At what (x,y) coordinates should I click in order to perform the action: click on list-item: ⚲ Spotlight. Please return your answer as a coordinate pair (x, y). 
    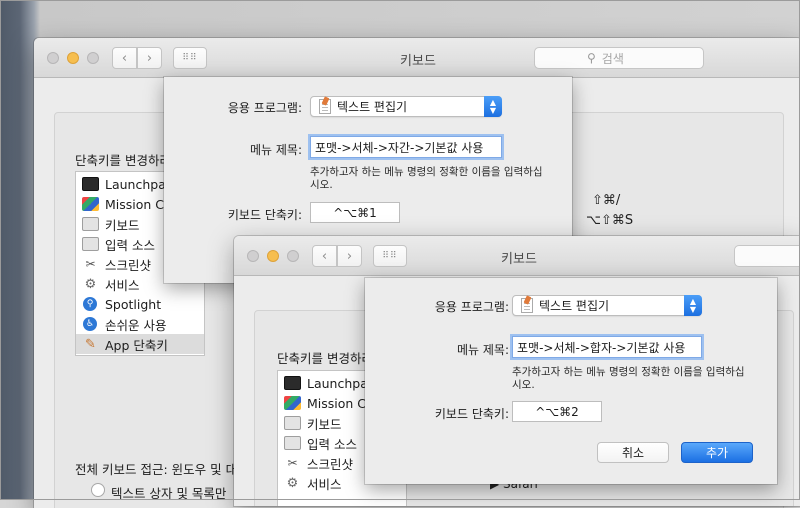
    Looking at the image, I should click on (140, 304).